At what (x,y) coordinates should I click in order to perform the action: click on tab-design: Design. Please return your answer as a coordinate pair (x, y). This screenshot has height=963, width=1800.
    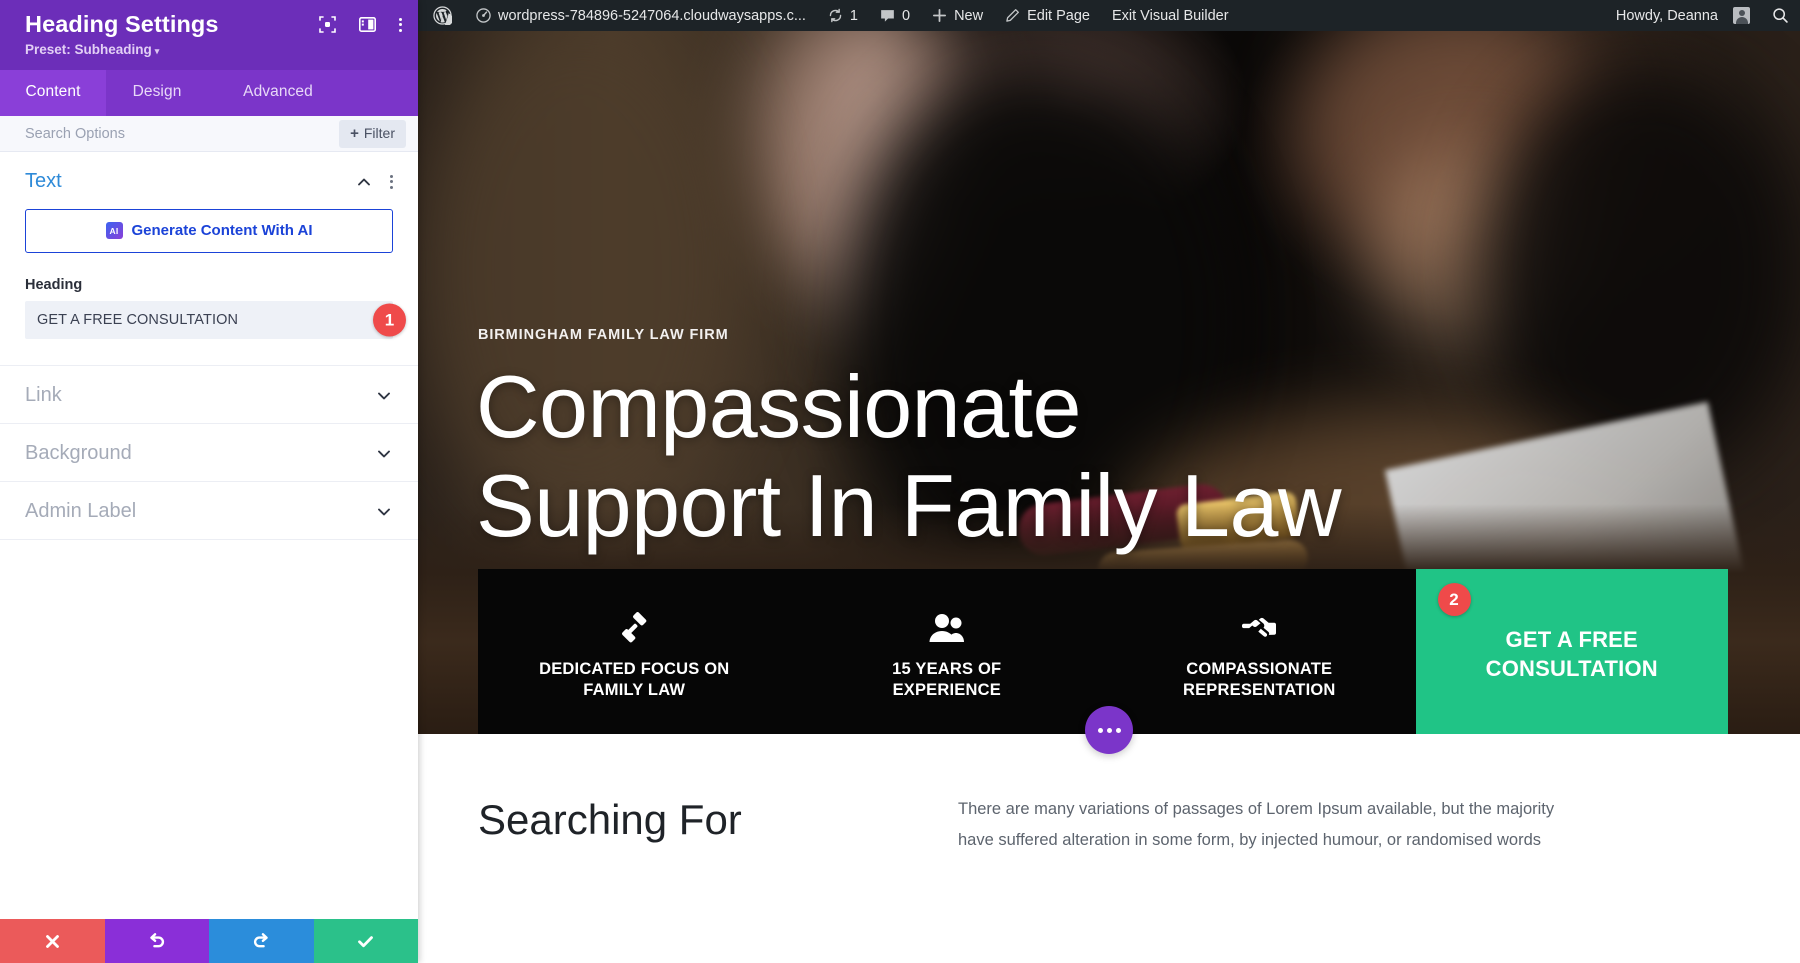
    Looking at the image, I should click on (157, 93).